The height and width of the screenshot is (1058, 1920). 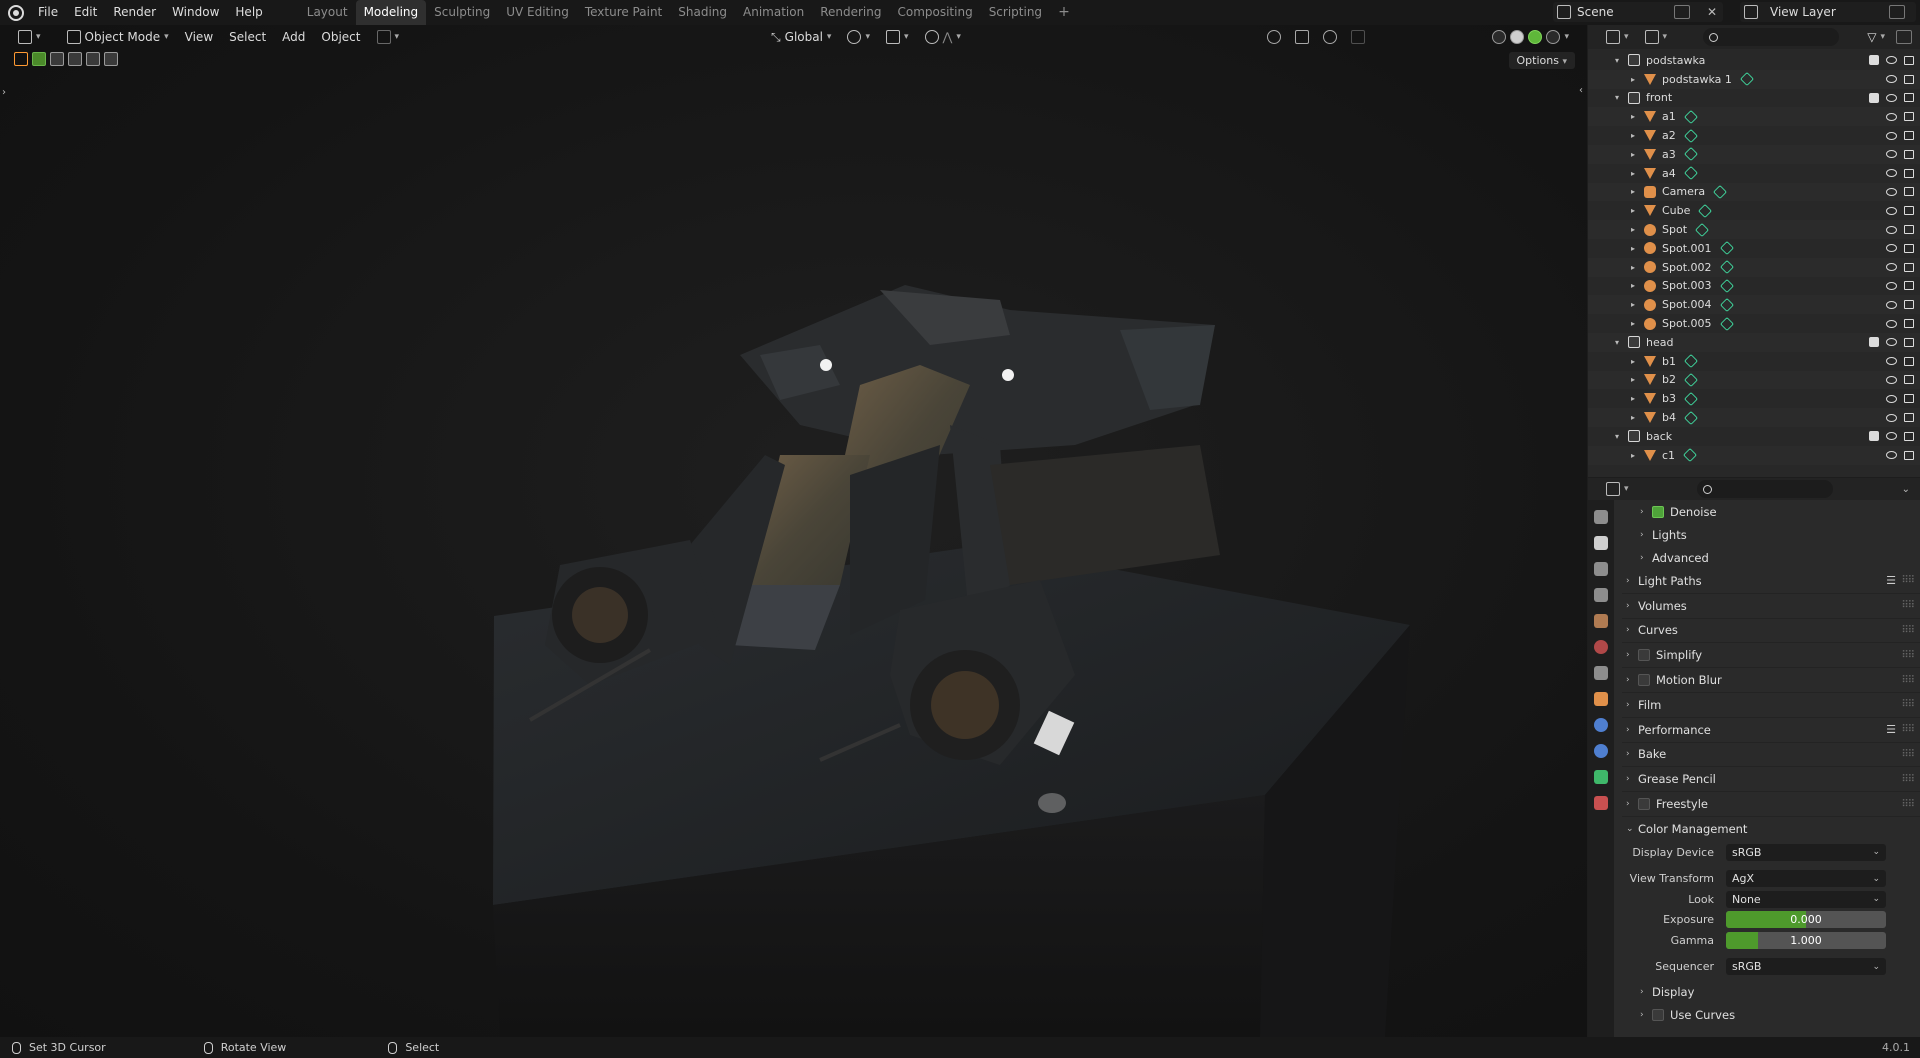 What do you see at coordinates (1601, 647) in the screenshot?
I see `world-tab-icon` at bounding box center [1601, 647].